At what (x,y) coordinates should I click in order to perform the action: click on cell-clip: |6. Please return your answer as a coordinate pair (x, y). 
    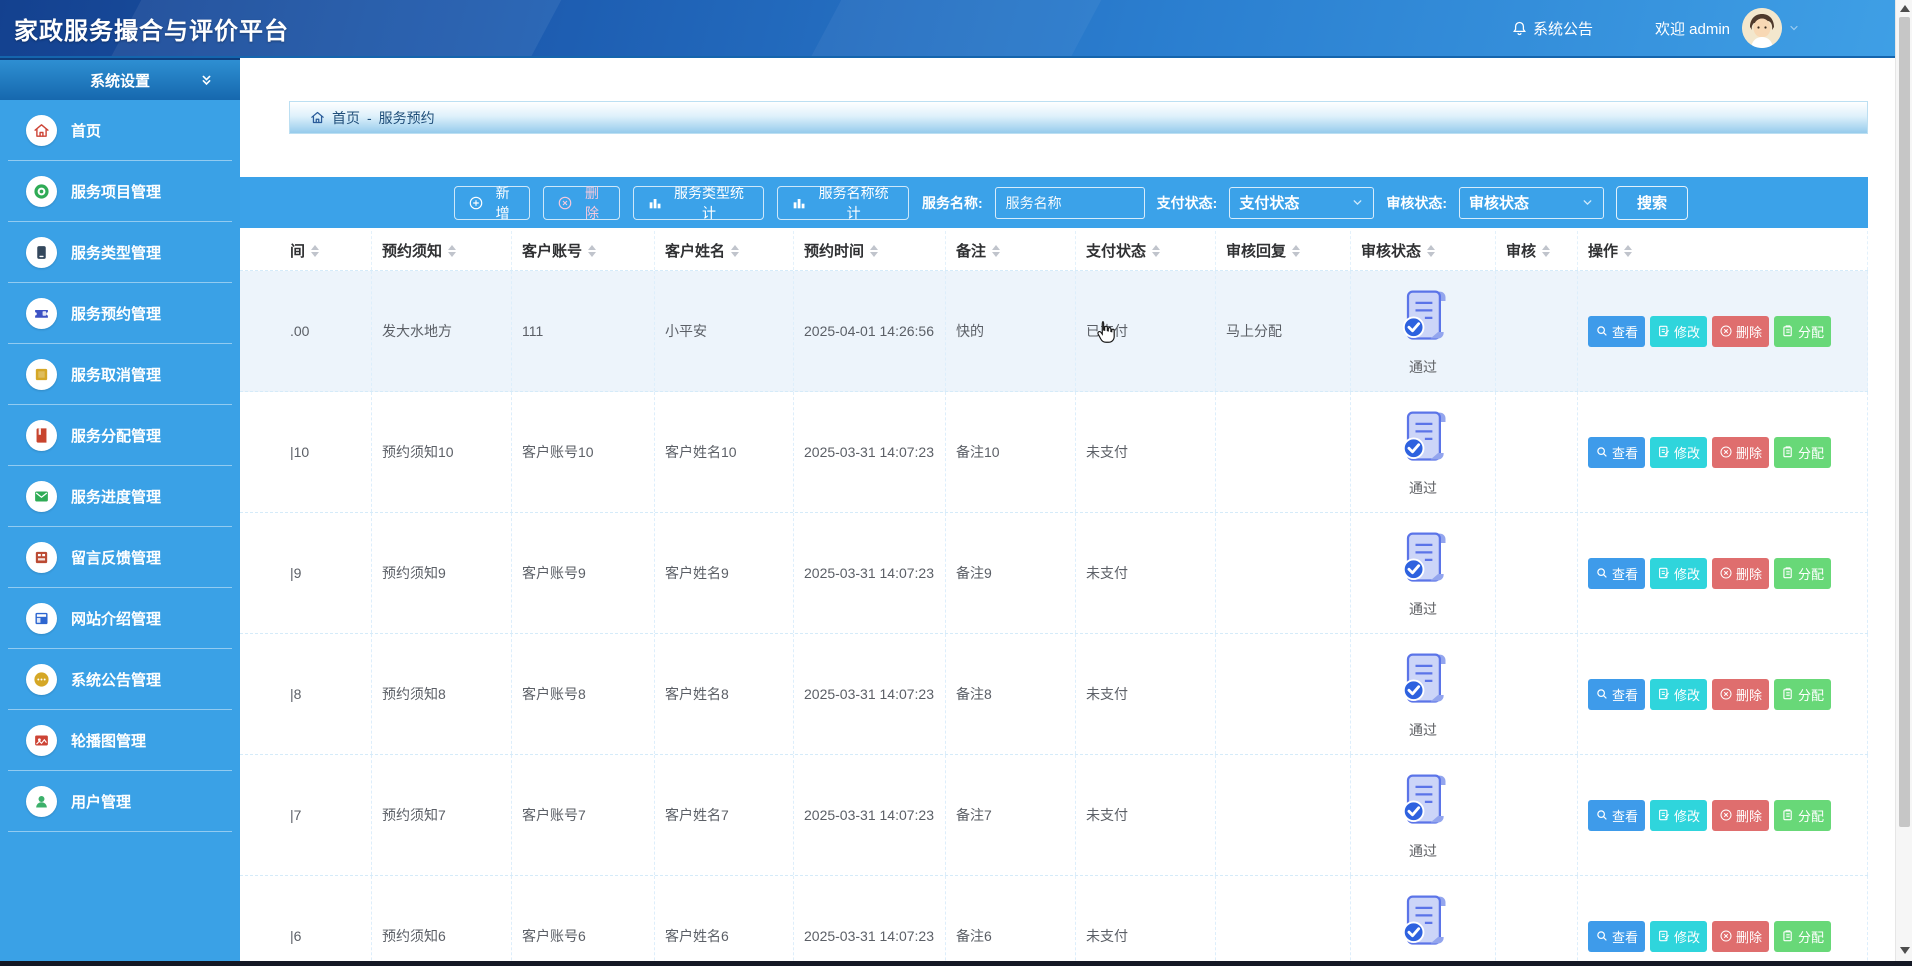
    Looking at the image, I should click on (306, 921).